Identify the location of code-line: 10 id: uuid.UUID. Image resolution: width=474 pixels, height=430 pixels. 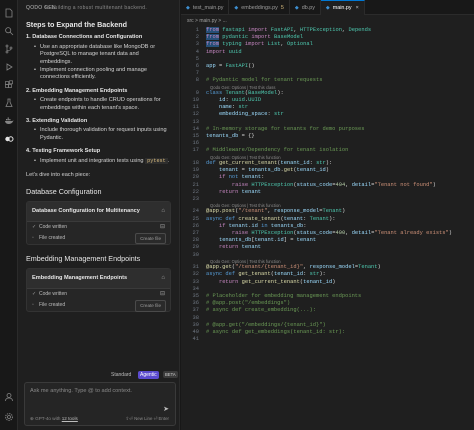
(227, 100).